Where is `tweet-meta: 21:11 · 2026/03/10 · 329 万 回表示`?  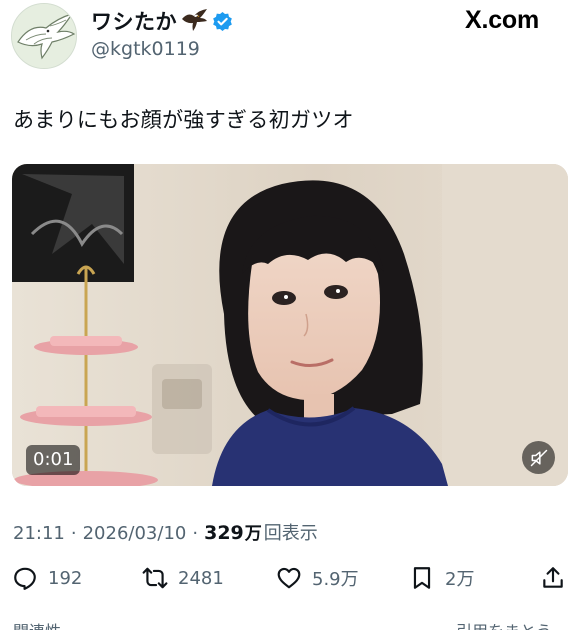 tweet-meta: 21:11 · 2026/03/10 · 329 万 回表示 is located at coordinates (165, 532).